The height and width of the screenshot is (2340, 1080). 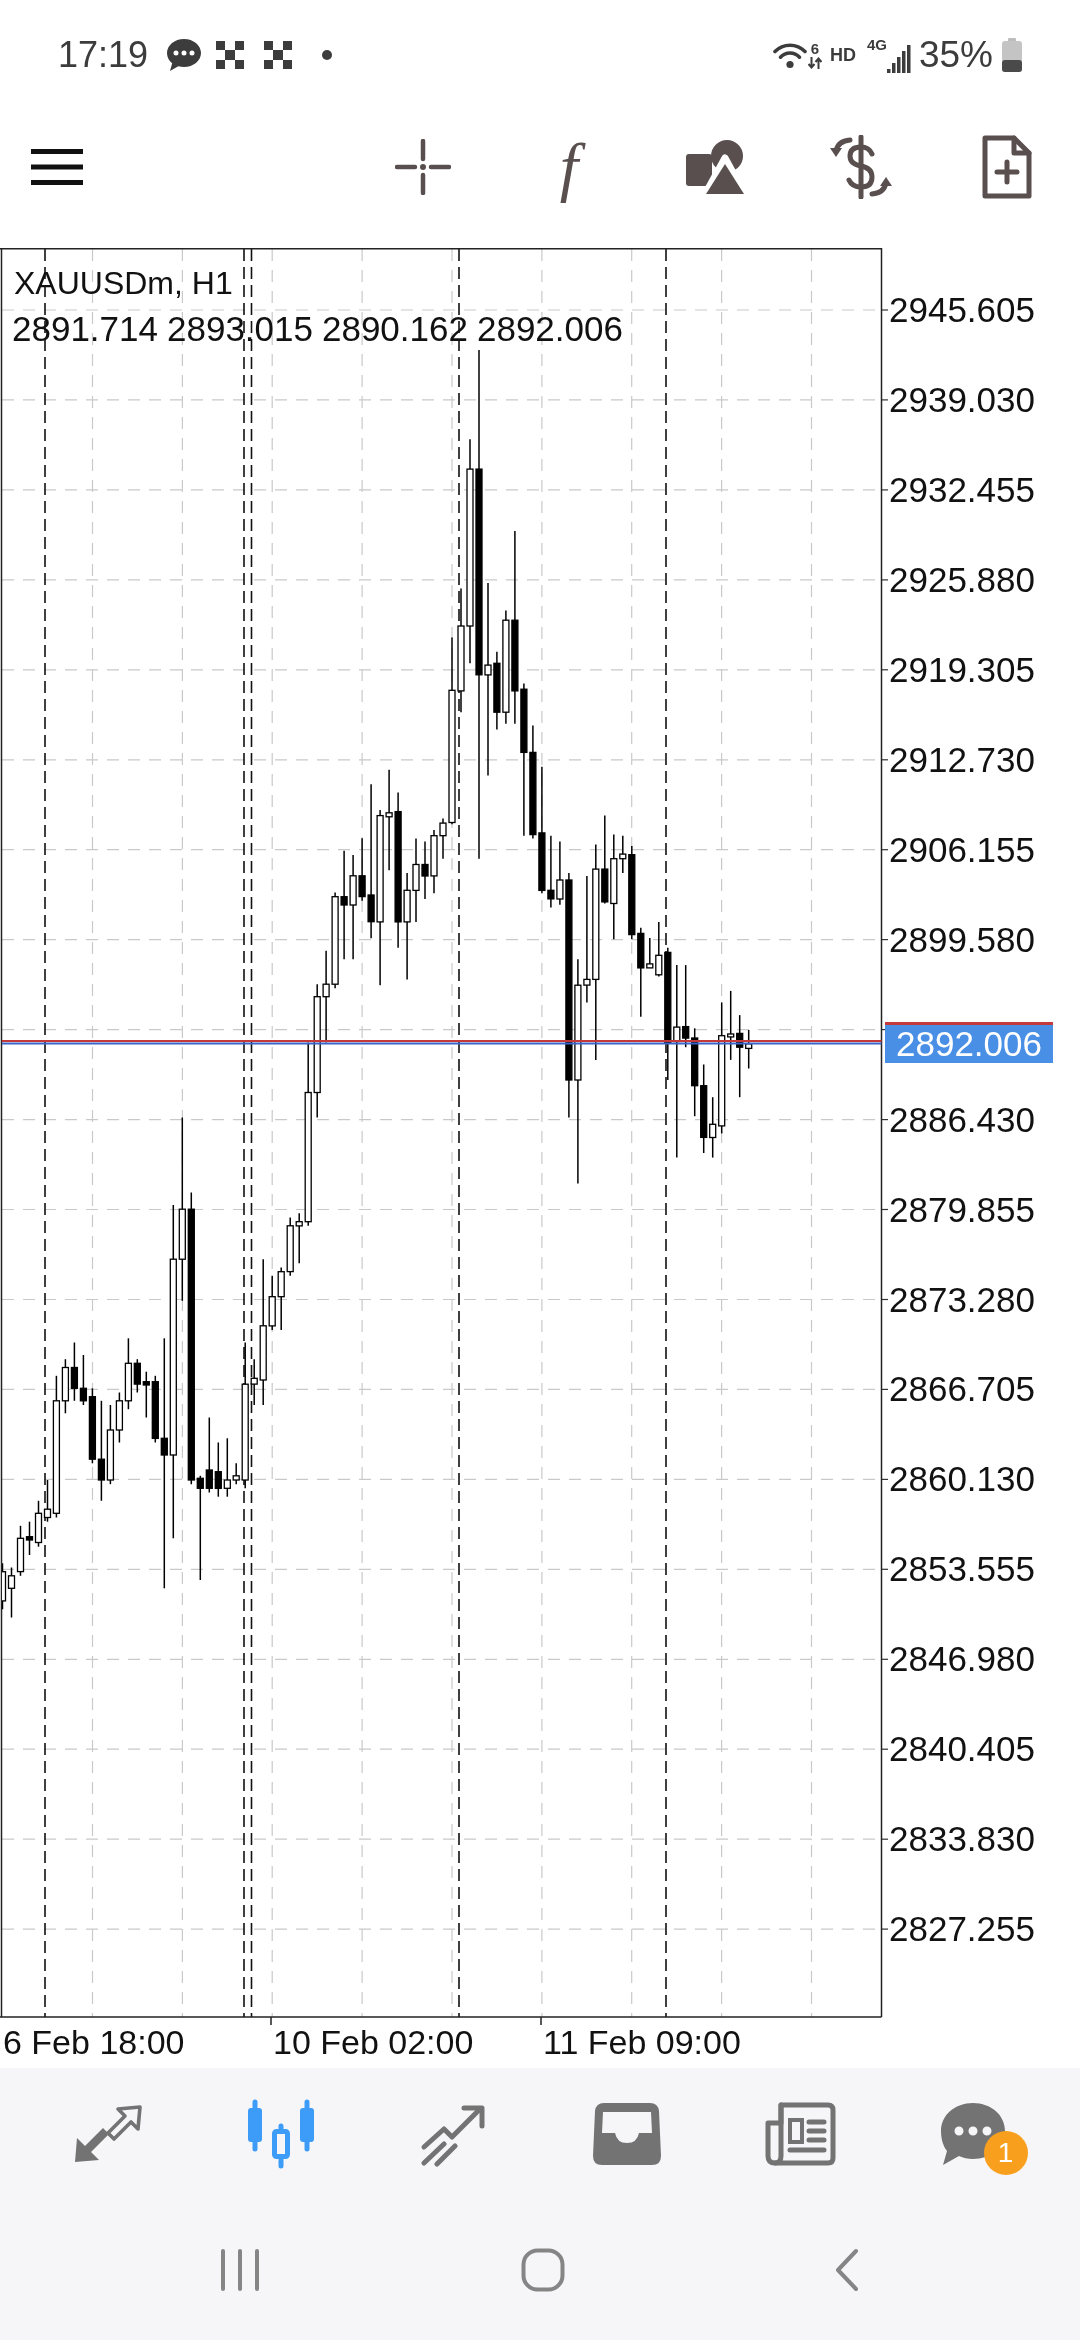 What do you see at coordinates (962, 310) in the screenshot?
I see `price-axis-label: 2945.605` at bounding box center [962, 310].